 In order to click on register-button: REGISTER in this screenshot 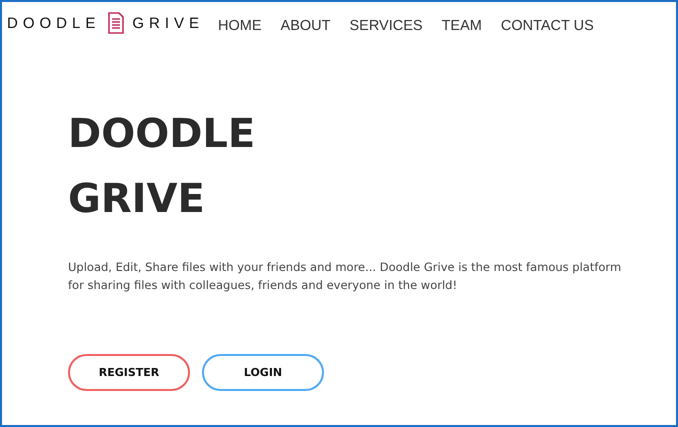, I will do `click(129, 372)`.